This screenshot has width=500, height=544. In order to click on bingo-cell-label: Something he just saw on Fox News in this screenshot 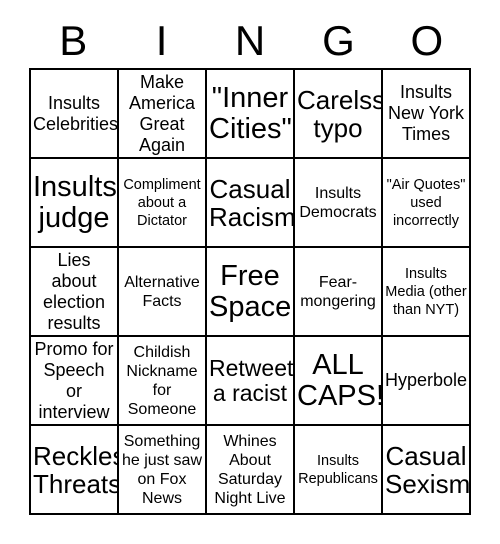, I will do `click(162, 469)`.